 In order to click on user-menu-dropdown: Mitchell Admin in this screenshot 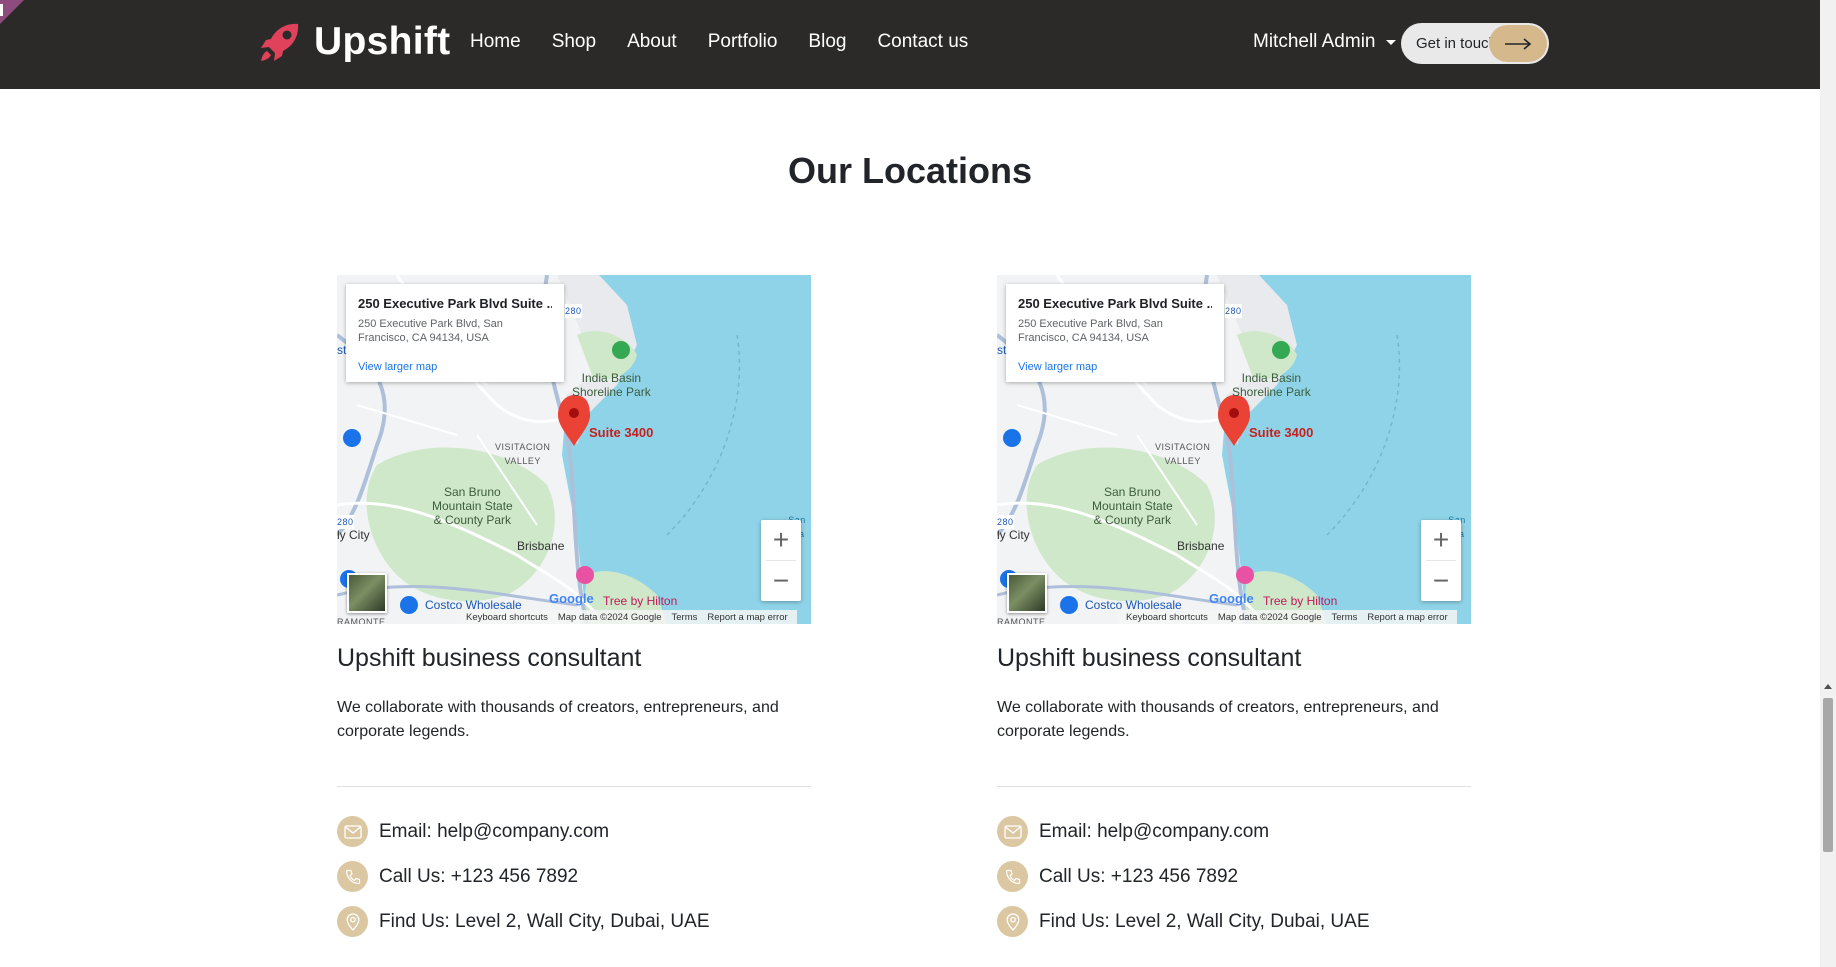, I will do `click(1324, 42)`.